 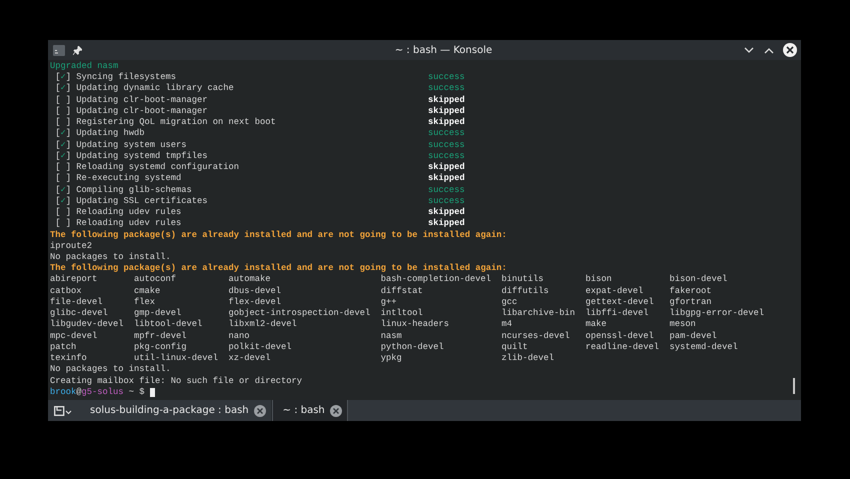 I want to click on package-name: bash-completion-devel, so click(x=436, y=279).